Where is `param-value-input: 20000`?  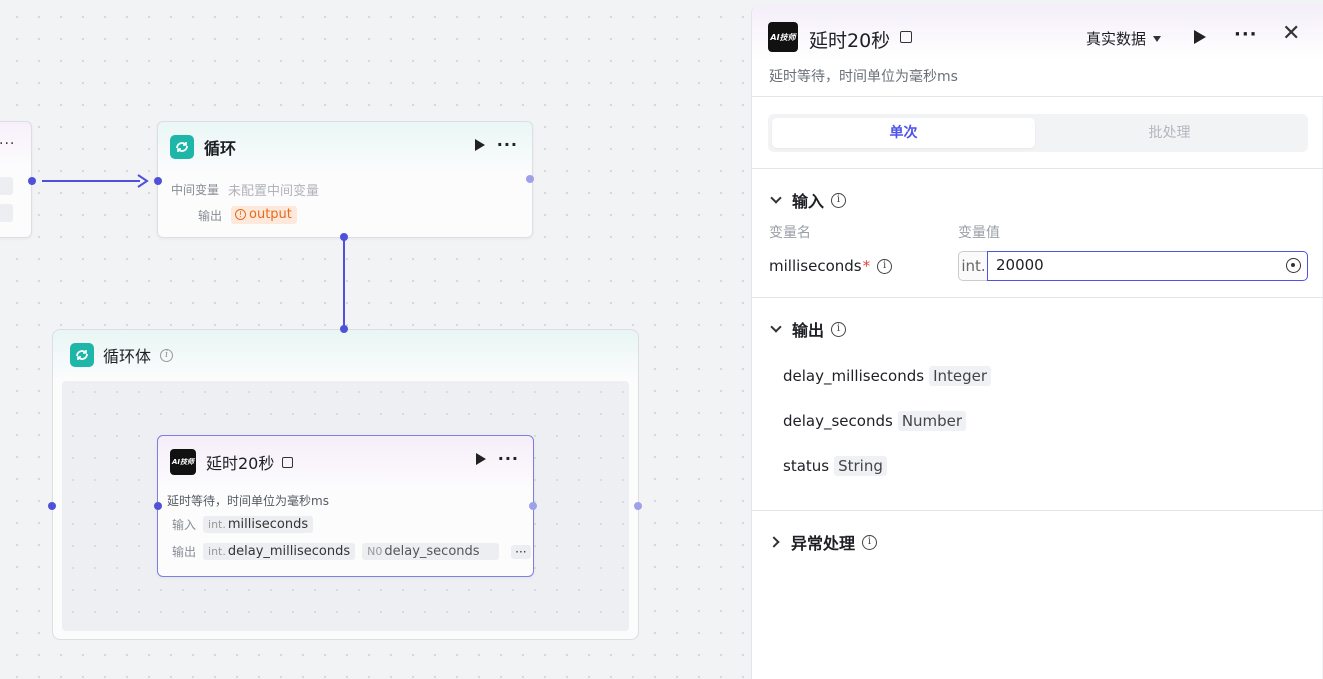 param-value-input: 20000 is located at coordinates (1147, 266).